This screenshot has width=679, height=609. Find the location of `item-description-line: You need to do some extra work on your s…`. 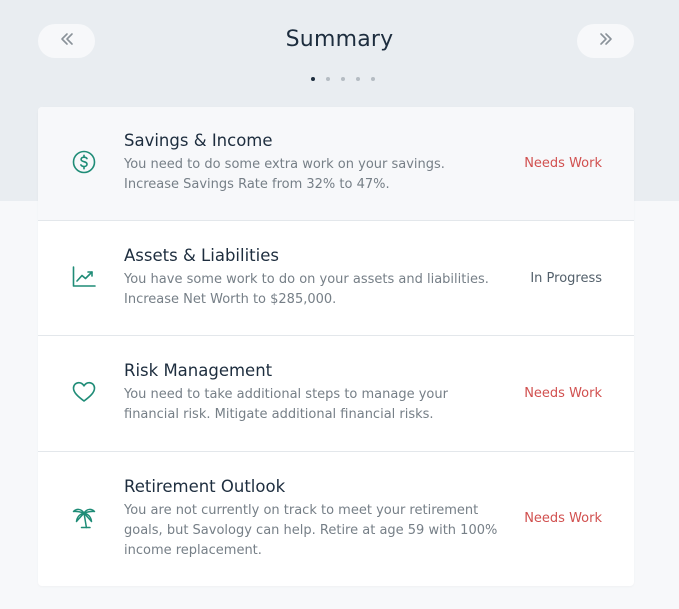

item-description-line: You need to do some extra work on your s… is located at coordinates (284, 164).